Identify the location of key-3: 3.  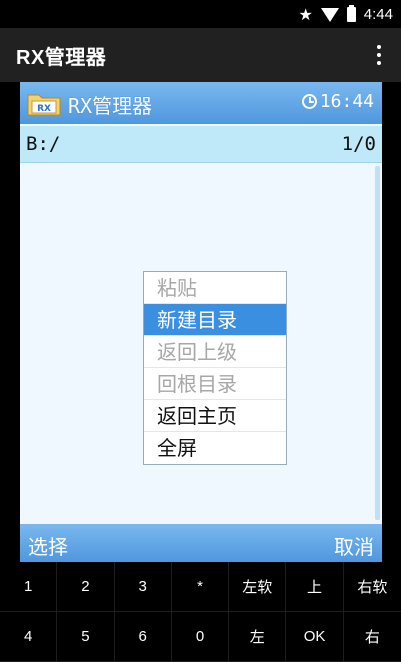
(143, 587).